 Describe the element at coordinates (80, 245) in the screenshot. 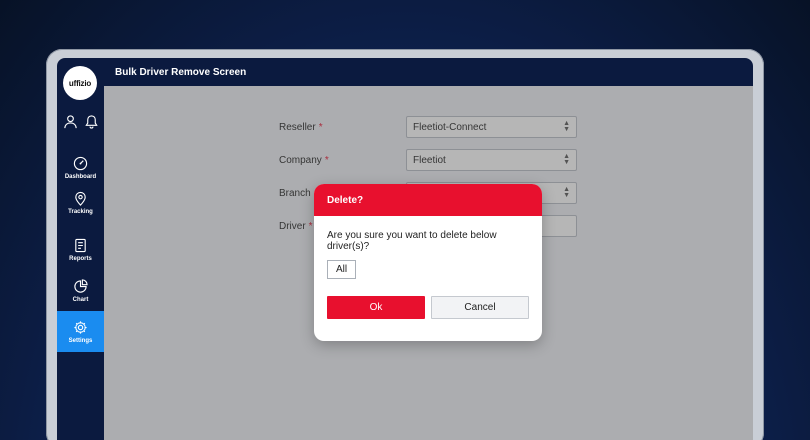

I see `report-icon` at that location.